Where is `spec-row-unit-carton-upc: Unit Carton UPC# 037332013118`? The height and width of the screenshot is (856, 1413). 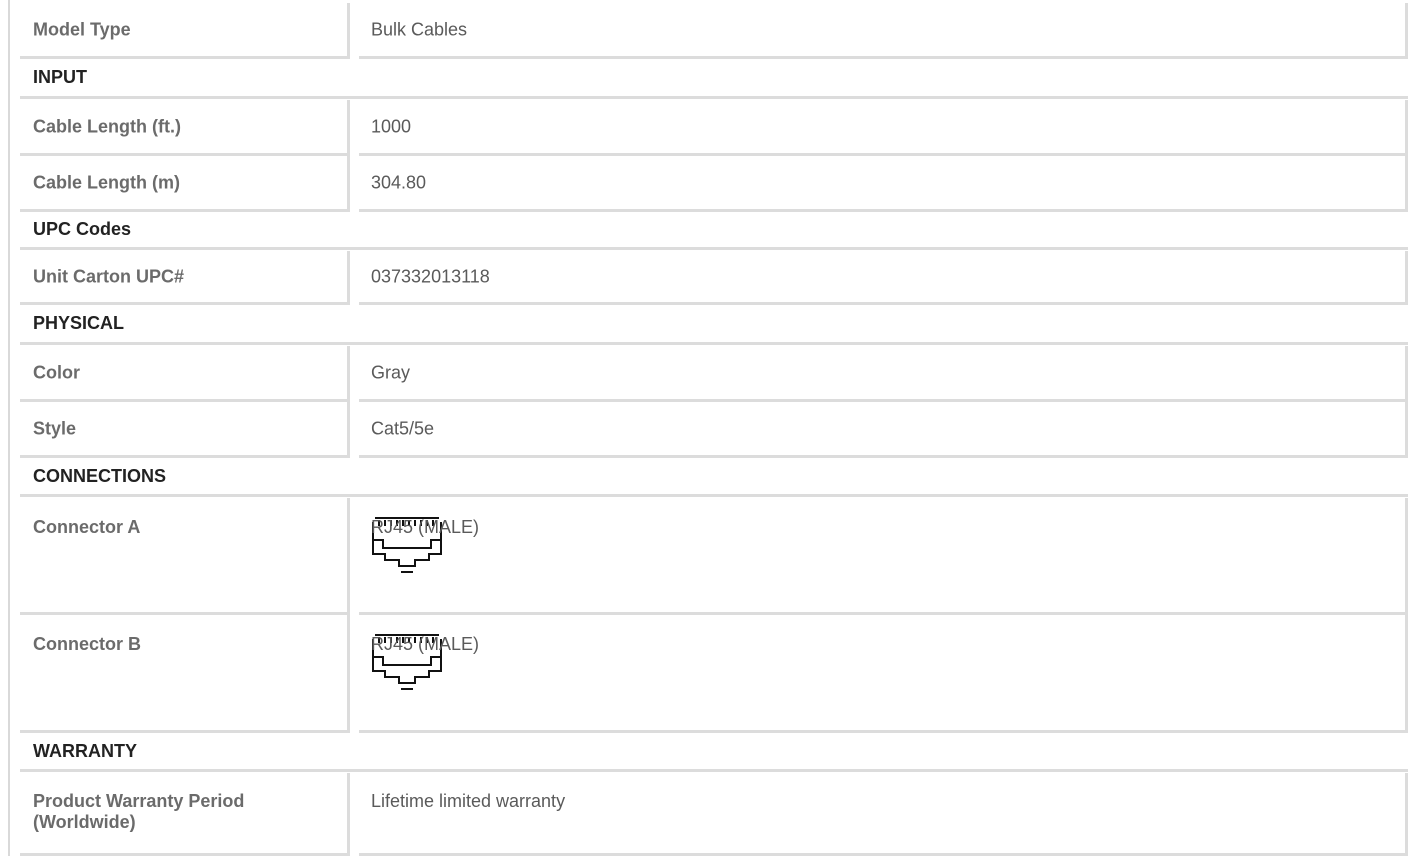 spec-row-unit-carton-upc: Unit Carton UPC# 037332013118 is located at coordinates (714, 278).